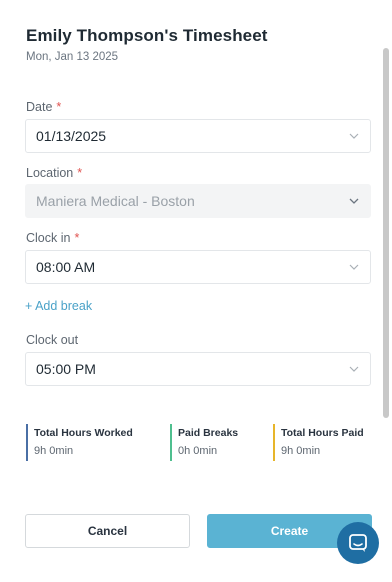 This screenshot has height=582, width=392. I want to click on location-label: Location *, so click(54, 173).